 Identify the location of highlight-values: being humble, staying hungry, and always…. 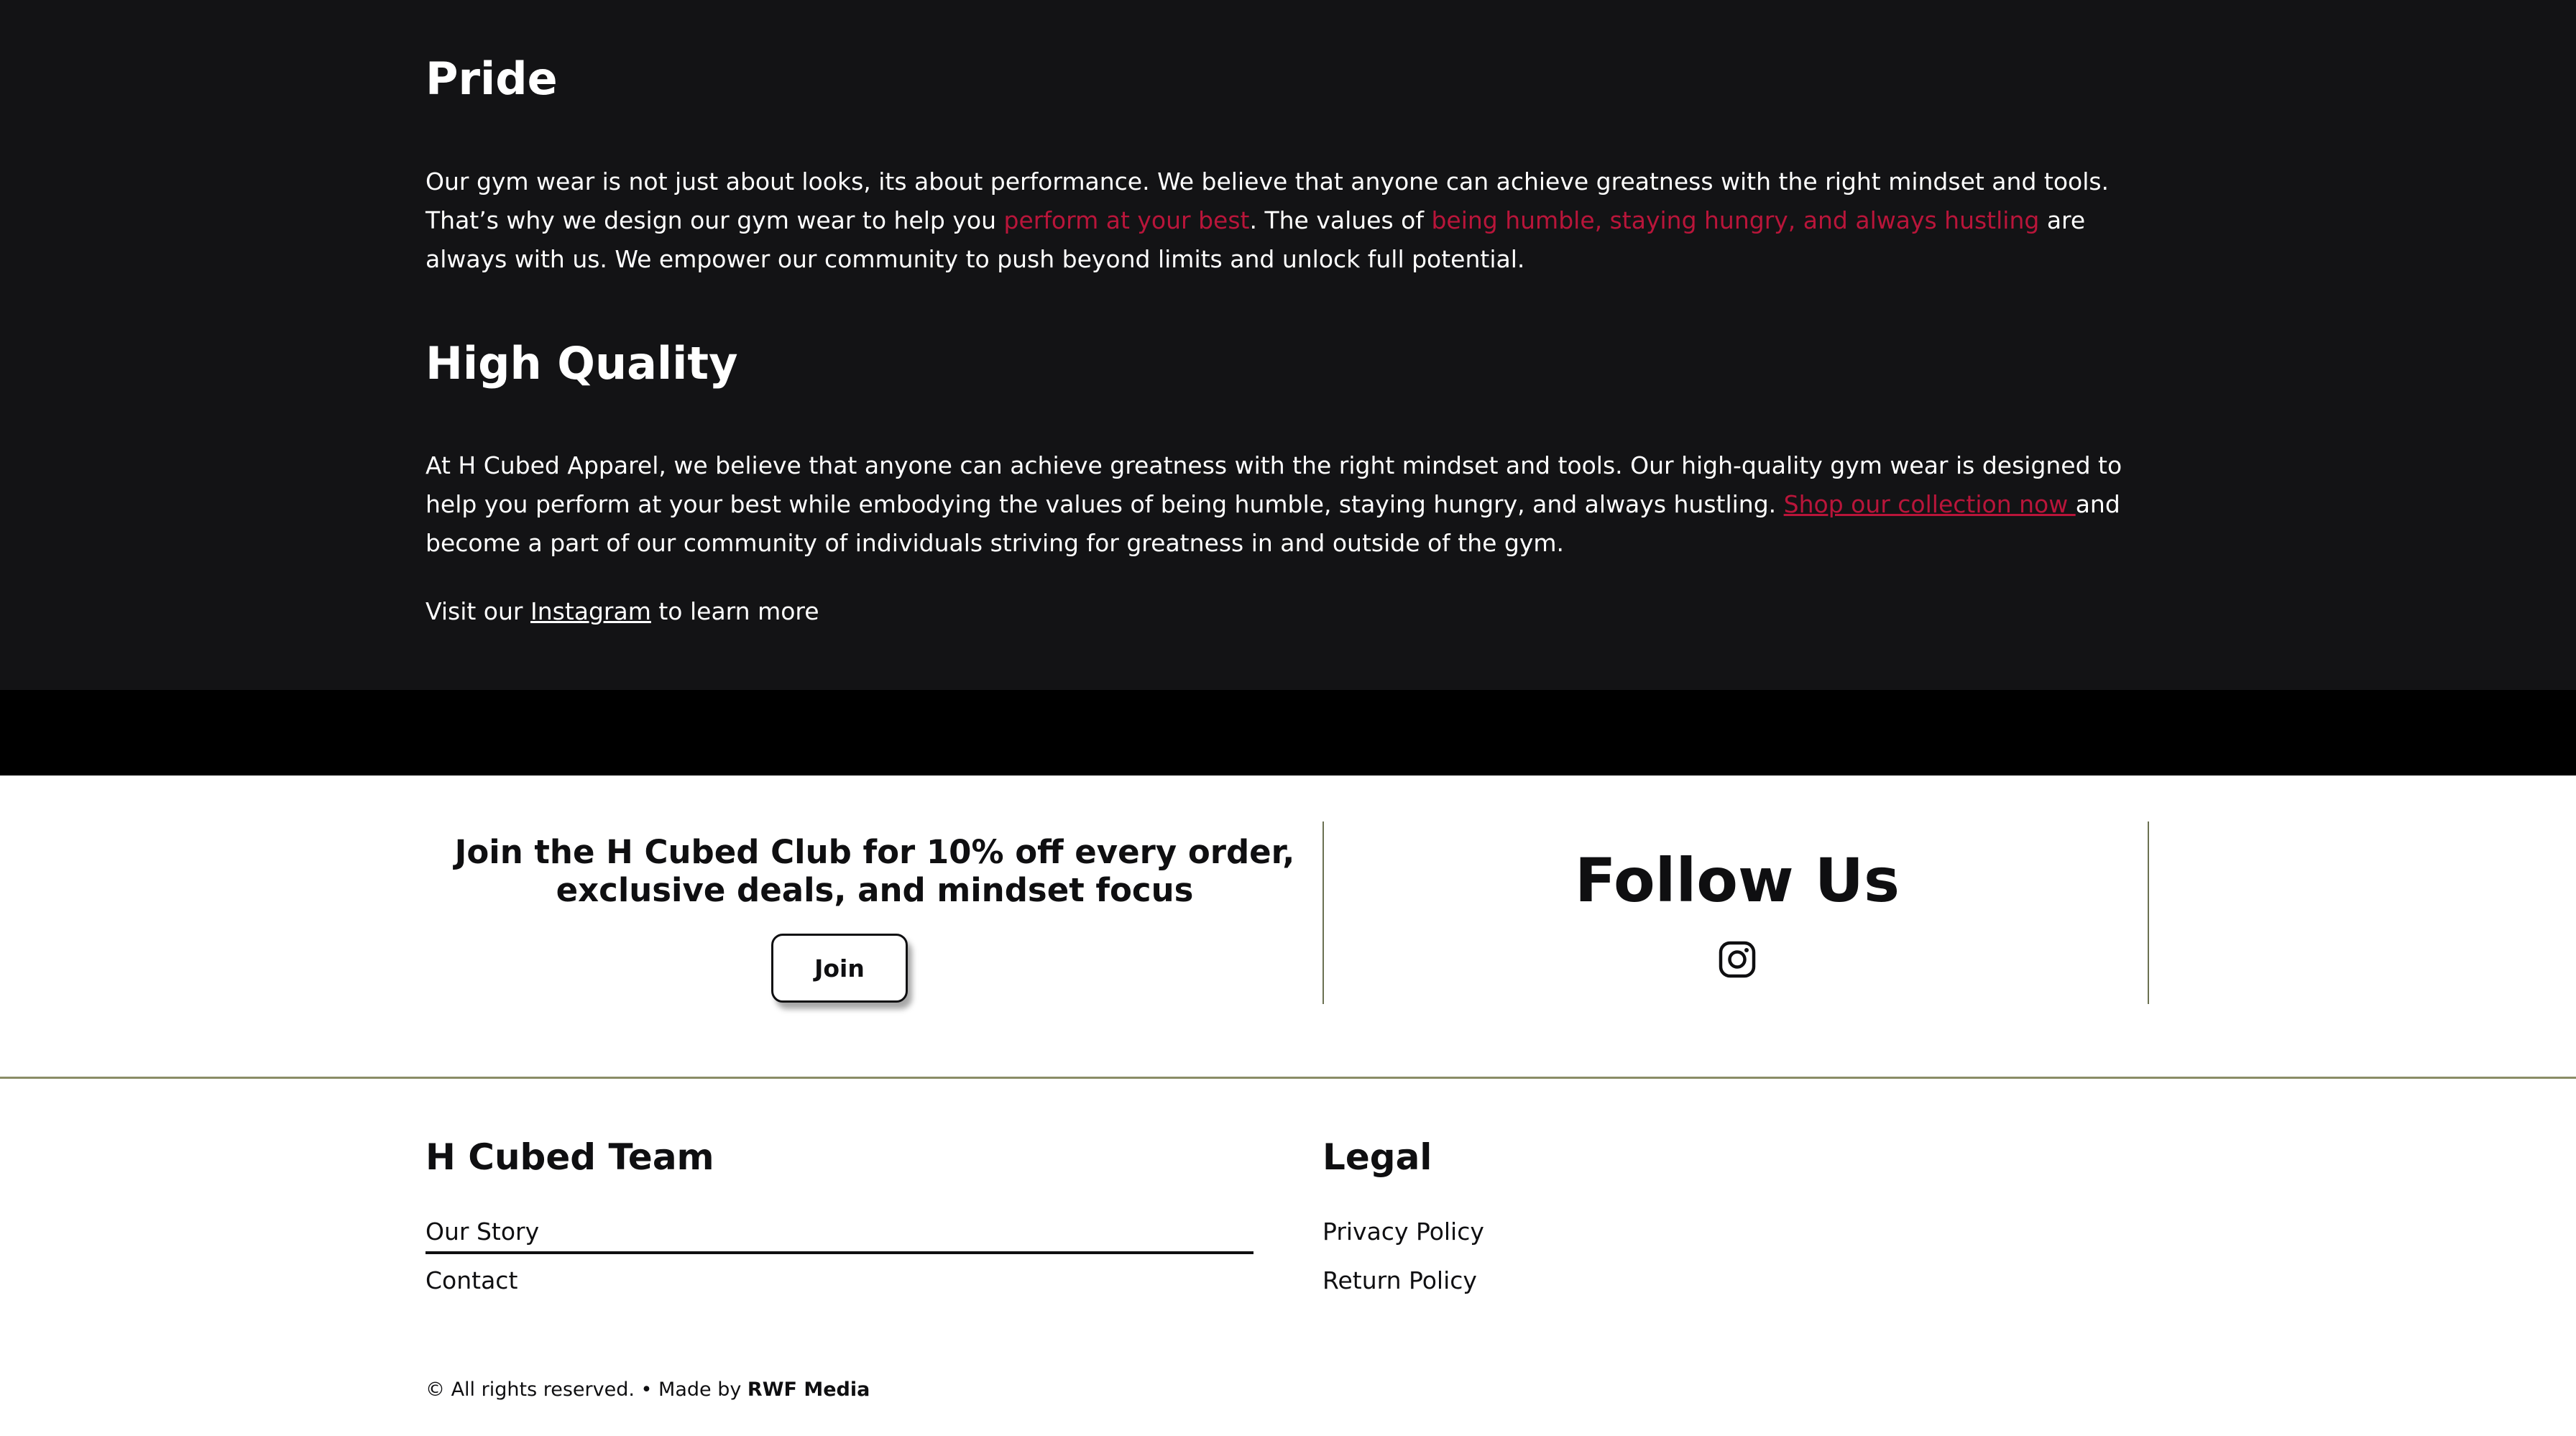
(1735, 220).